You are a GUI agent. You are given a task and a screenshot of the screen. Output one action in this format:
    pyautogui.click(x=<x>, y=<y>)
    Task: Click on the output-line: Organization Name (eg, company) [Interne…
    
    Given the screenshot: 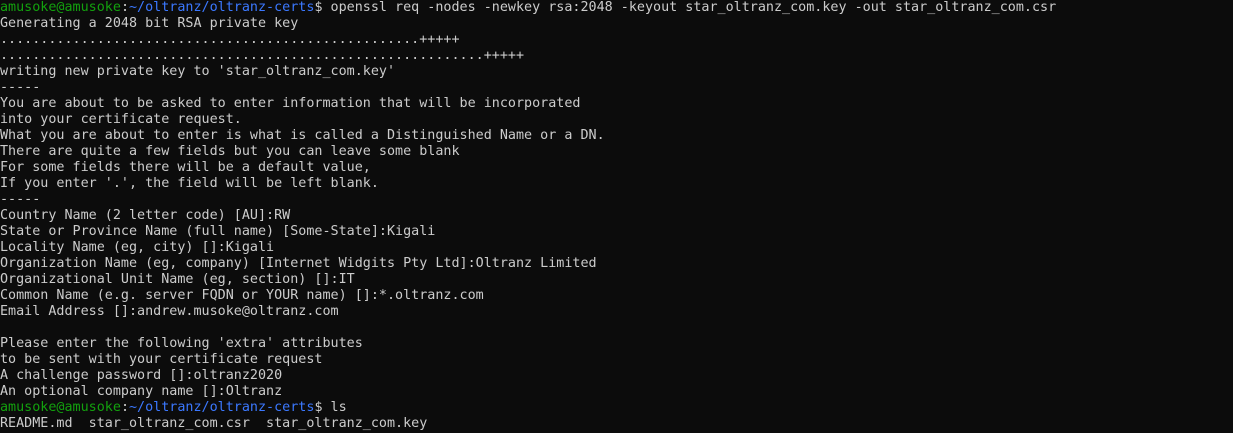 What is the action you would take?
    pyautogui.click(x=298, y=263)
    